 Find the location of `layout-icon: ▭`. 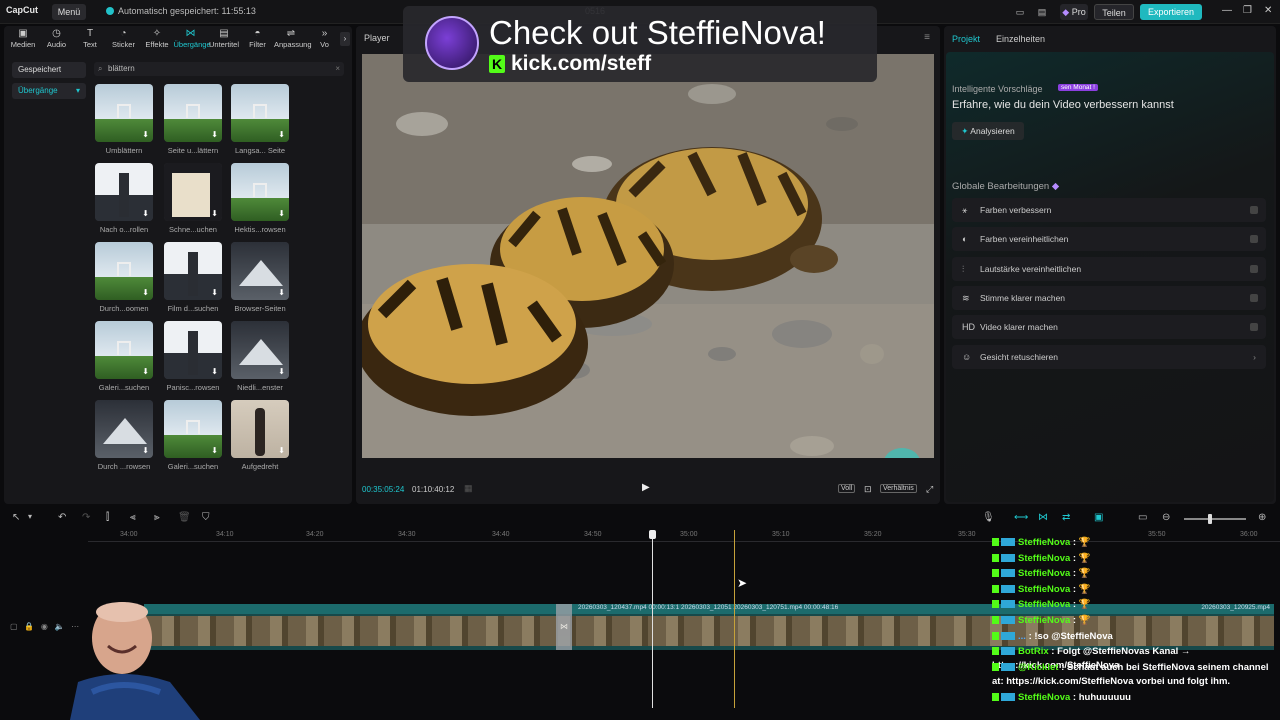

layout-icon: ▭ is located at coordinates (1020, 12).